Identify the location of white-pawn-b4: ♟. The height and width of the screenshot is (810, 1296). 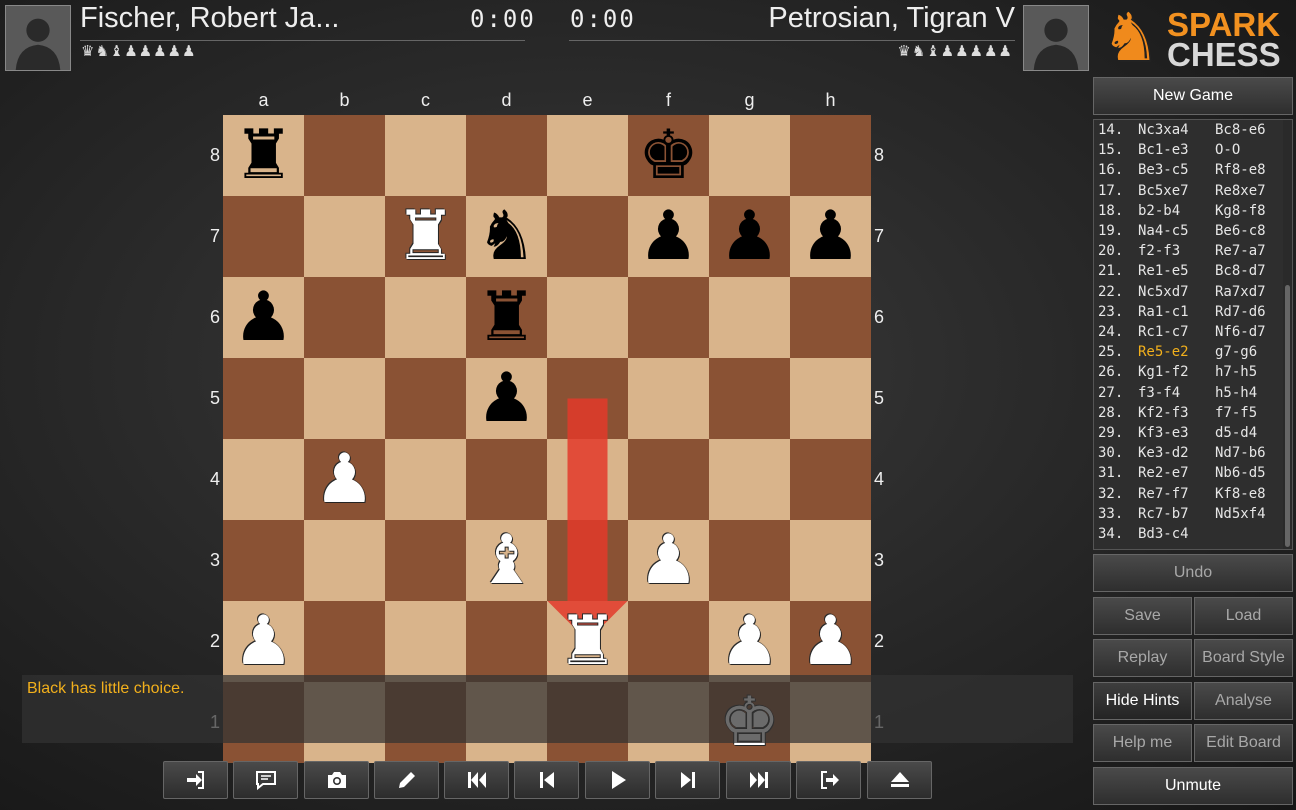
(344, 479).